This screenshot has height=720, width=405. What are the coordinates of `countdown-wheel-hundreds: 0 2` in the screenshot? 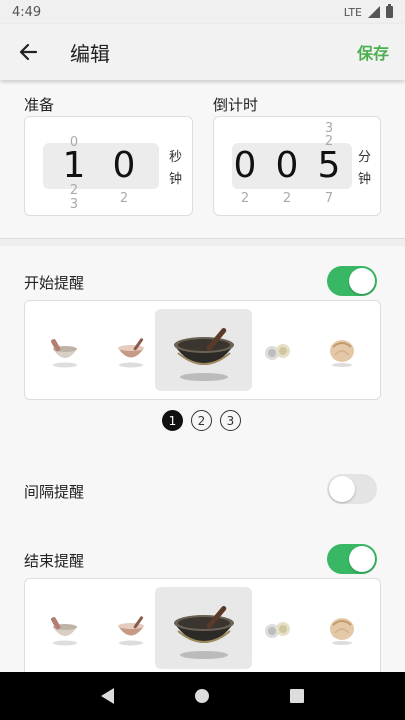 It's located at (245, 167).